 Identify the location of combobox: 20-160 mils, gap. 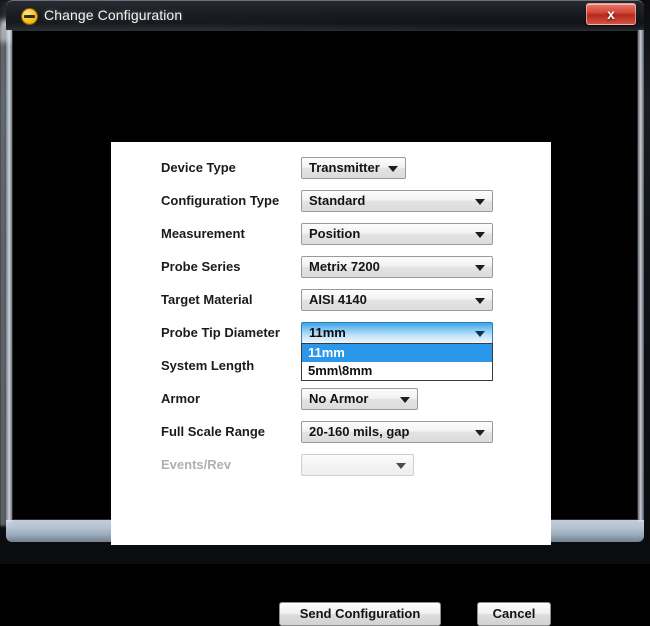
(397, 432).